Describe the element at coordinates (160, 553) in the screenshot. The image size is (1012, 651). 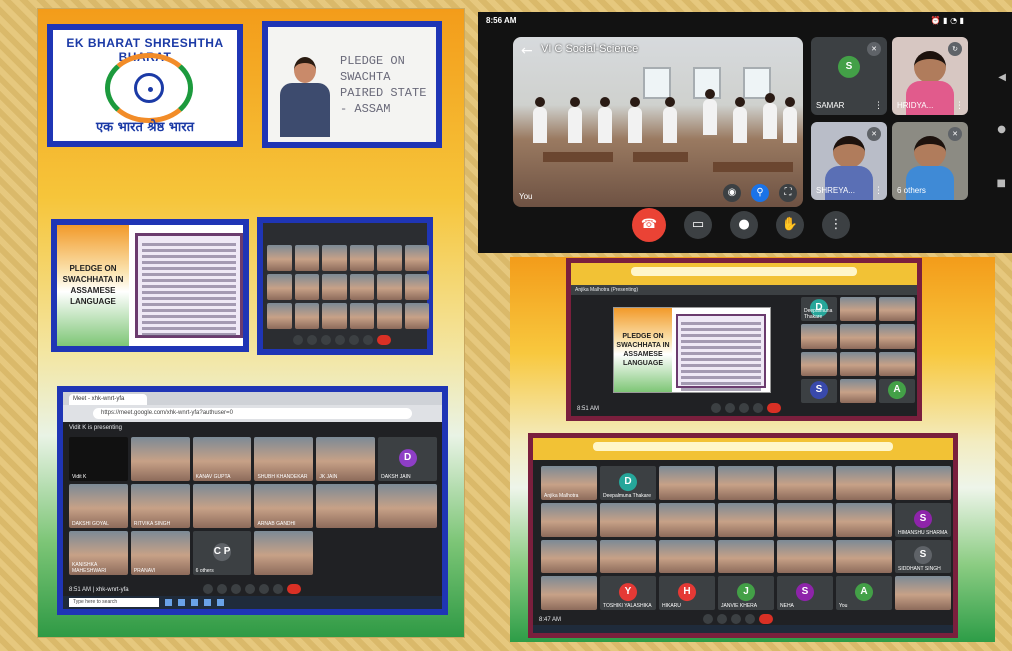
I see `participant-tile: PRANAVI` at that location.